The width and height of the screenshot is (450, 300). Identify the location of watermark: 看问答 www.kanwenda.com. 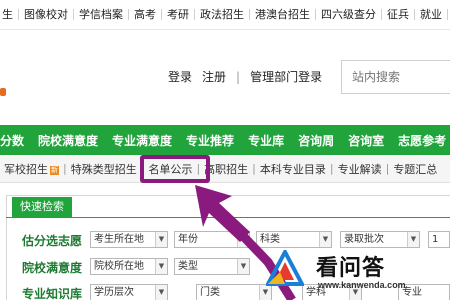
(358, 275).